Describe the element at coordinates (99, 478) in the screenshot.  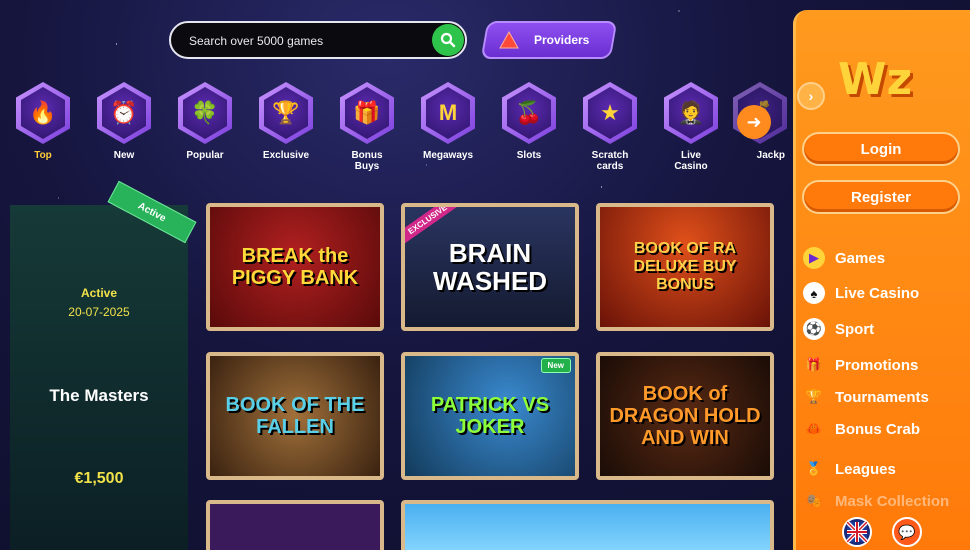
I see `tournament-prize: €1,500` at that location.